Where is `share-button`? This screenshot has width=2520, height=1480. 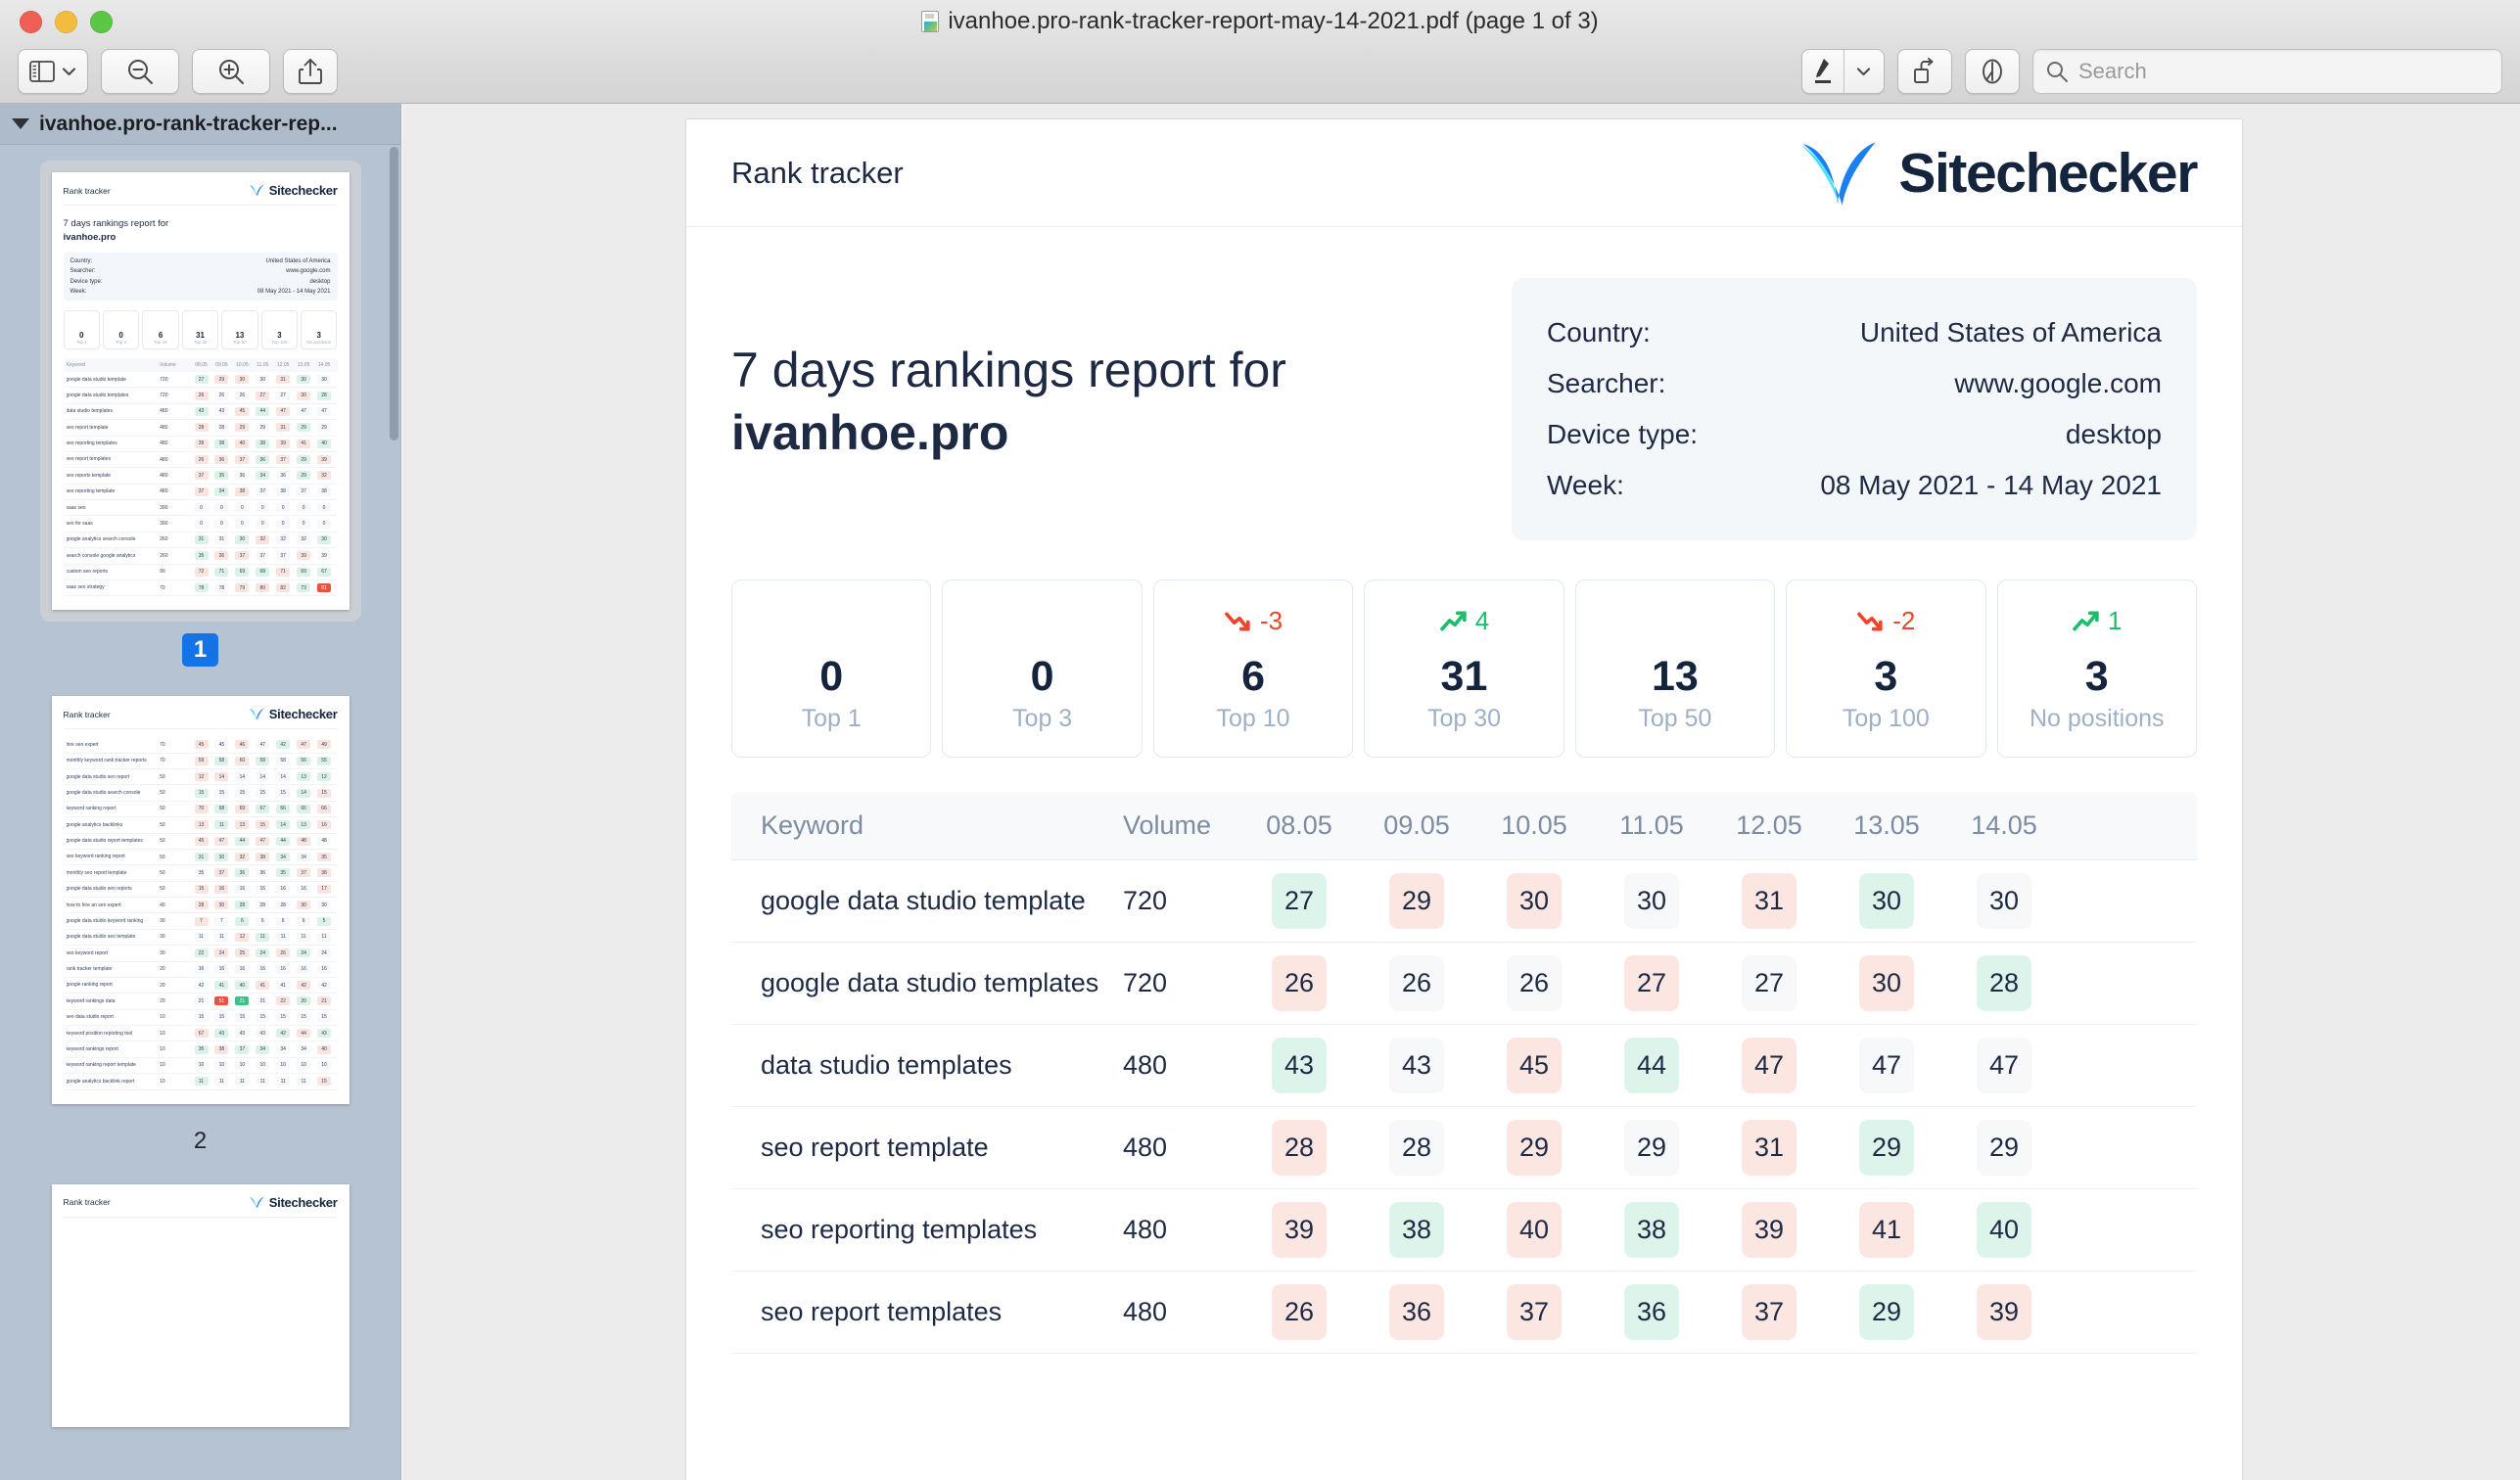 share-button is located at coordinates (310, 71).